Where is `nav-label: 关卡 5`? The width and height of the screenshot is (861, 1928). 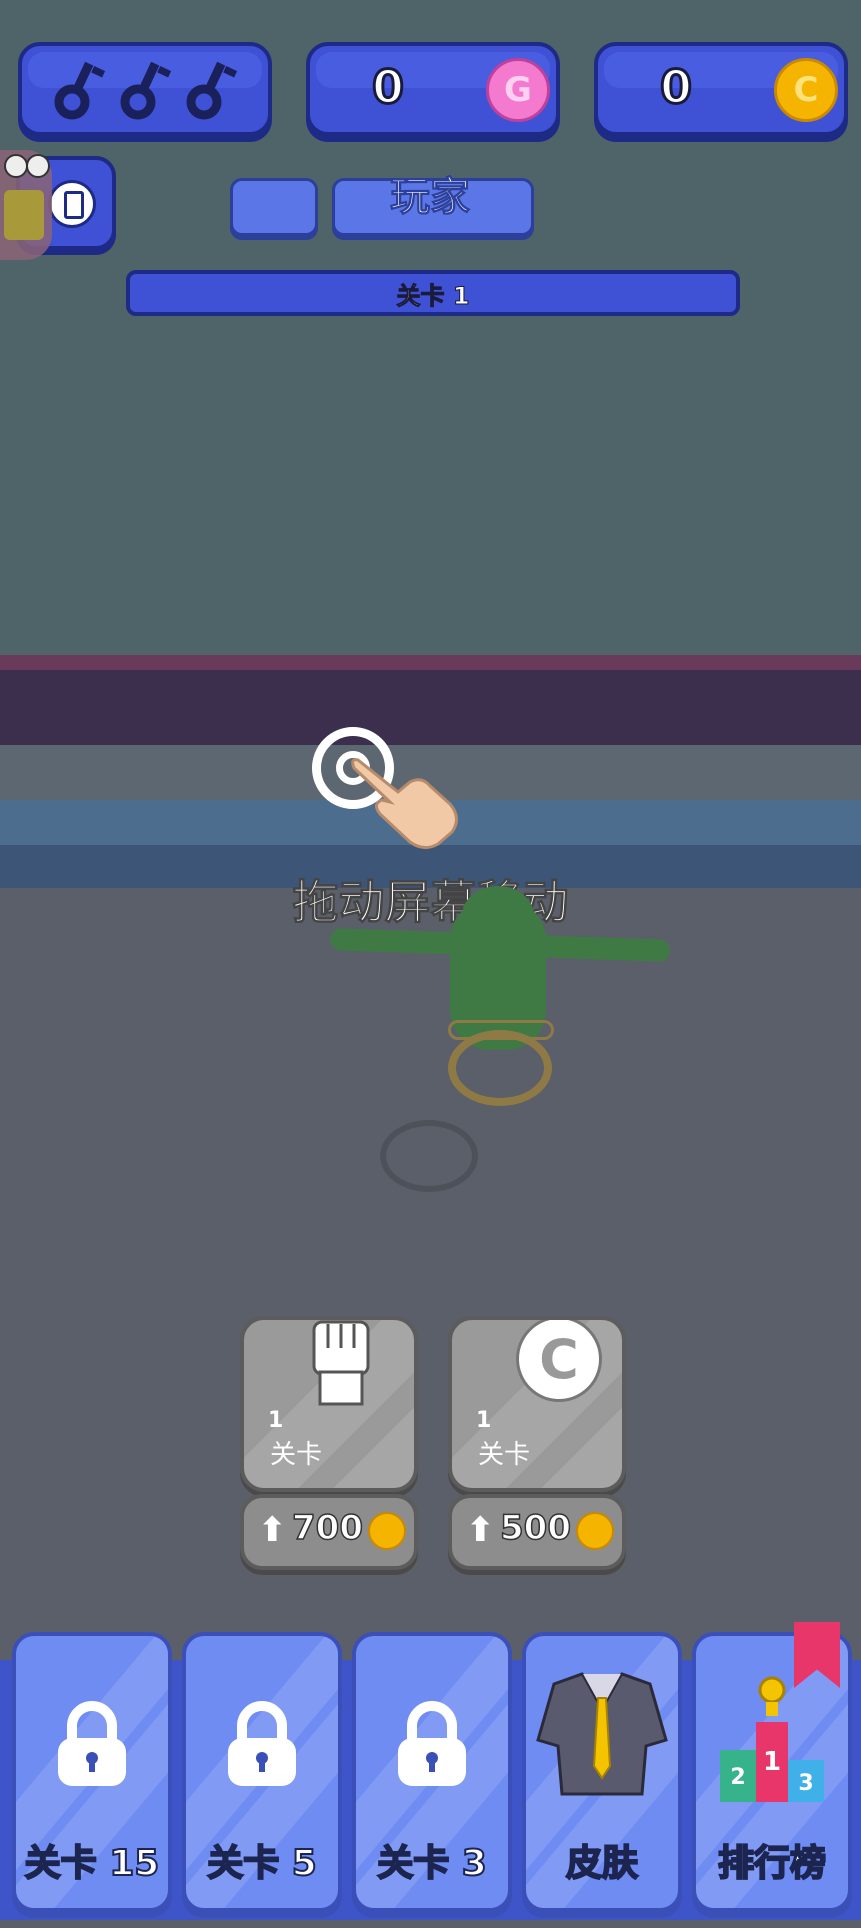 nav-label: 关卡 5 is located at coordinates (262, 1863).